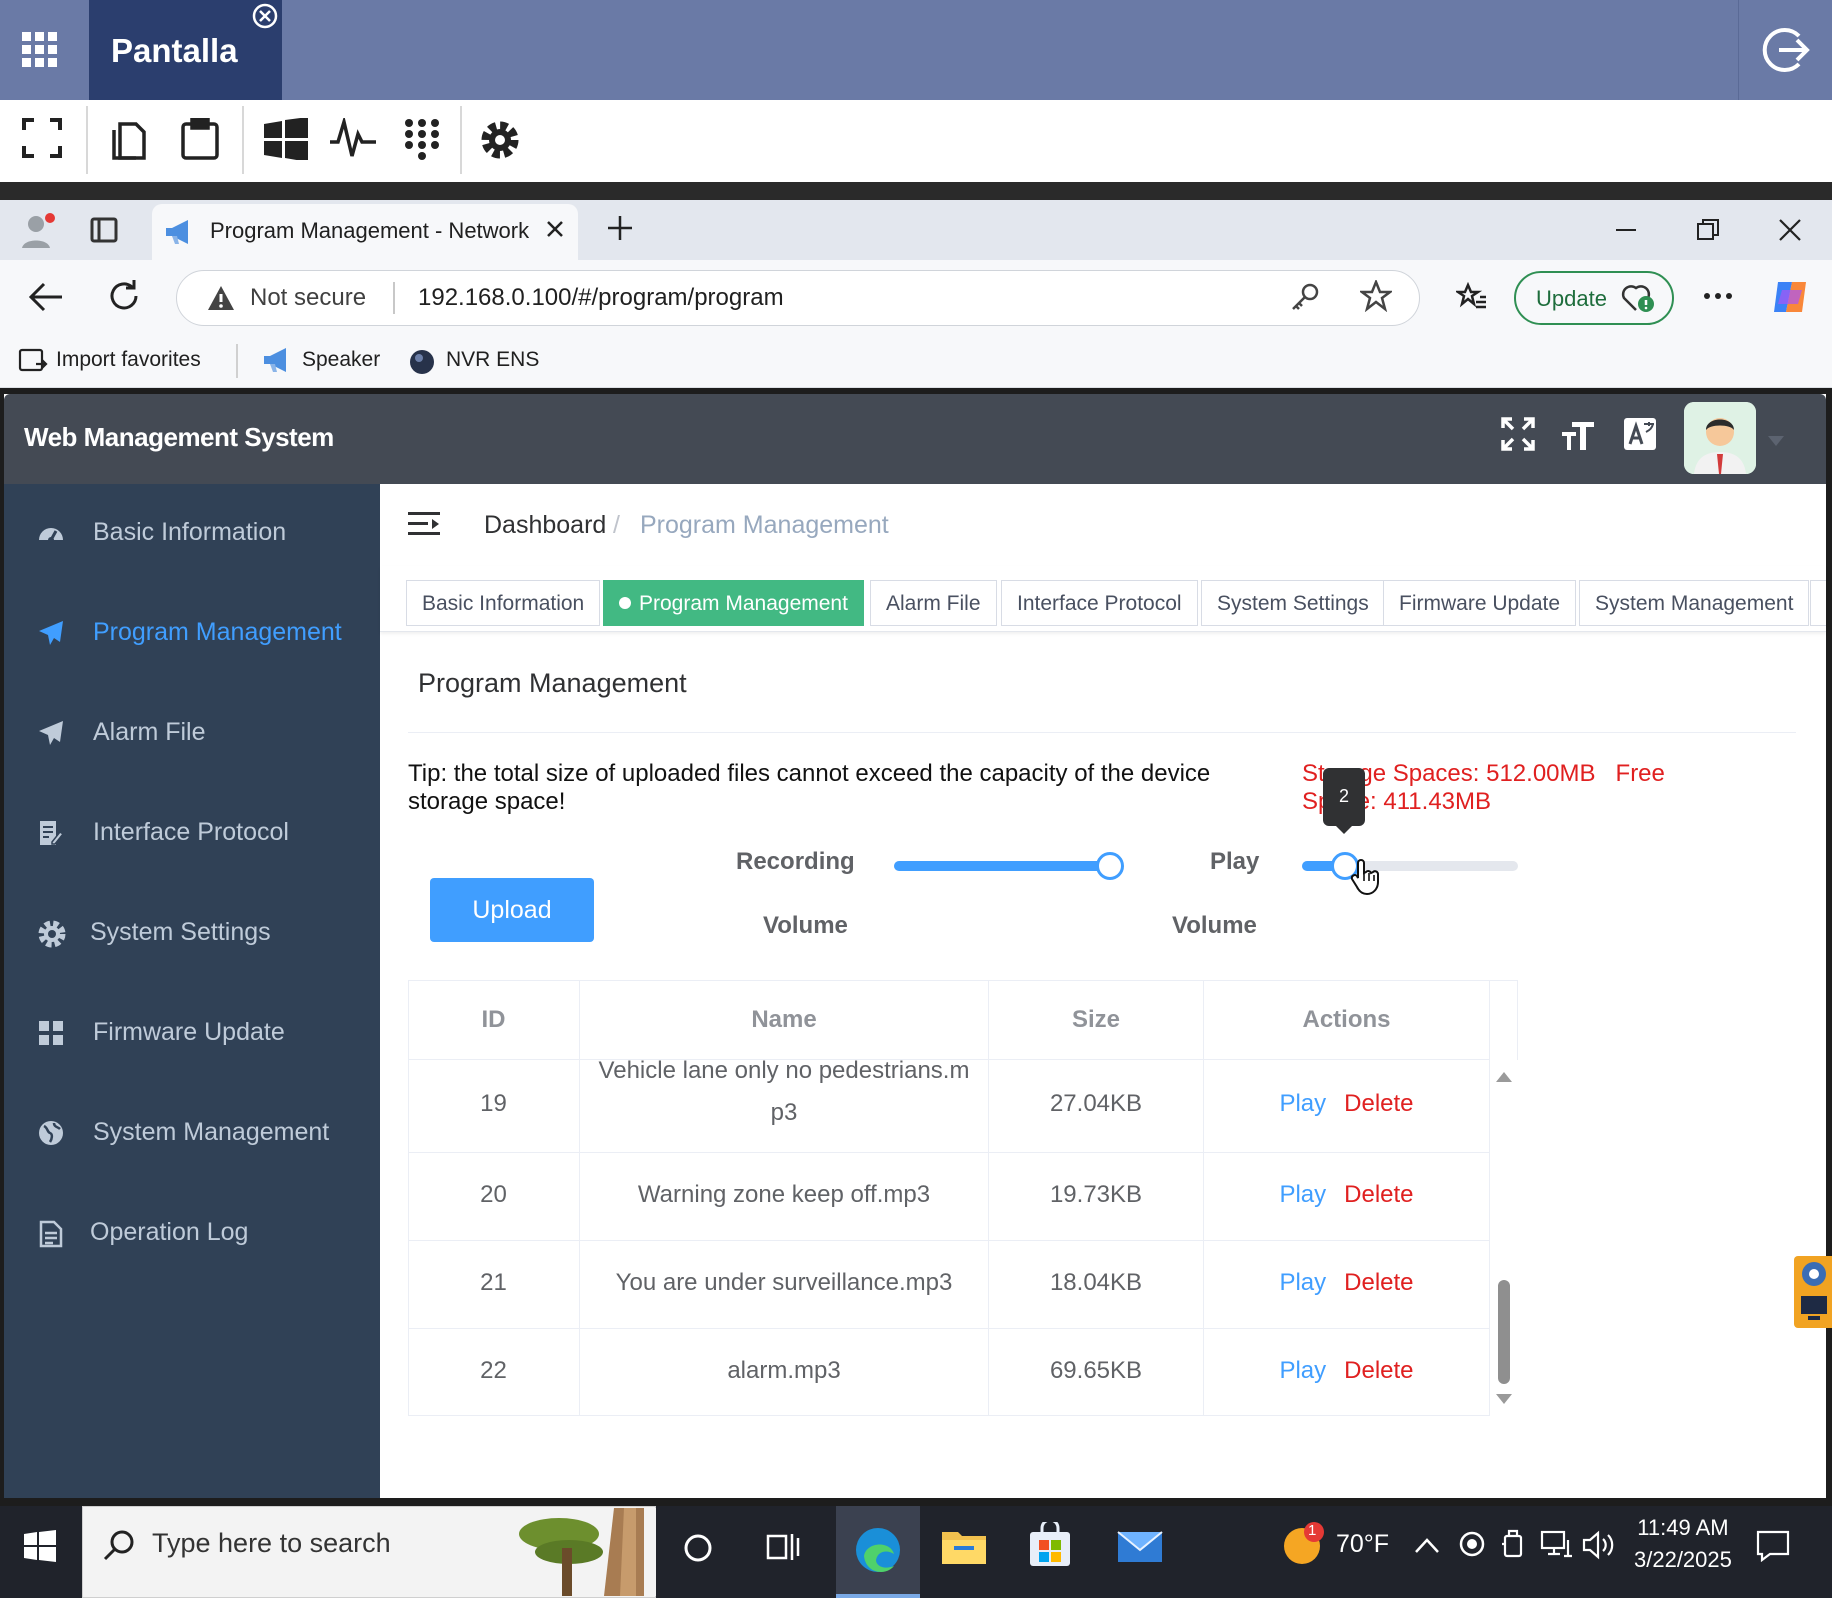 This screenshot has height=1598, width=1832. Describe the element at coordinates (1362, 1544) in the screenshot. I see `temperature: 70°F` at that location.